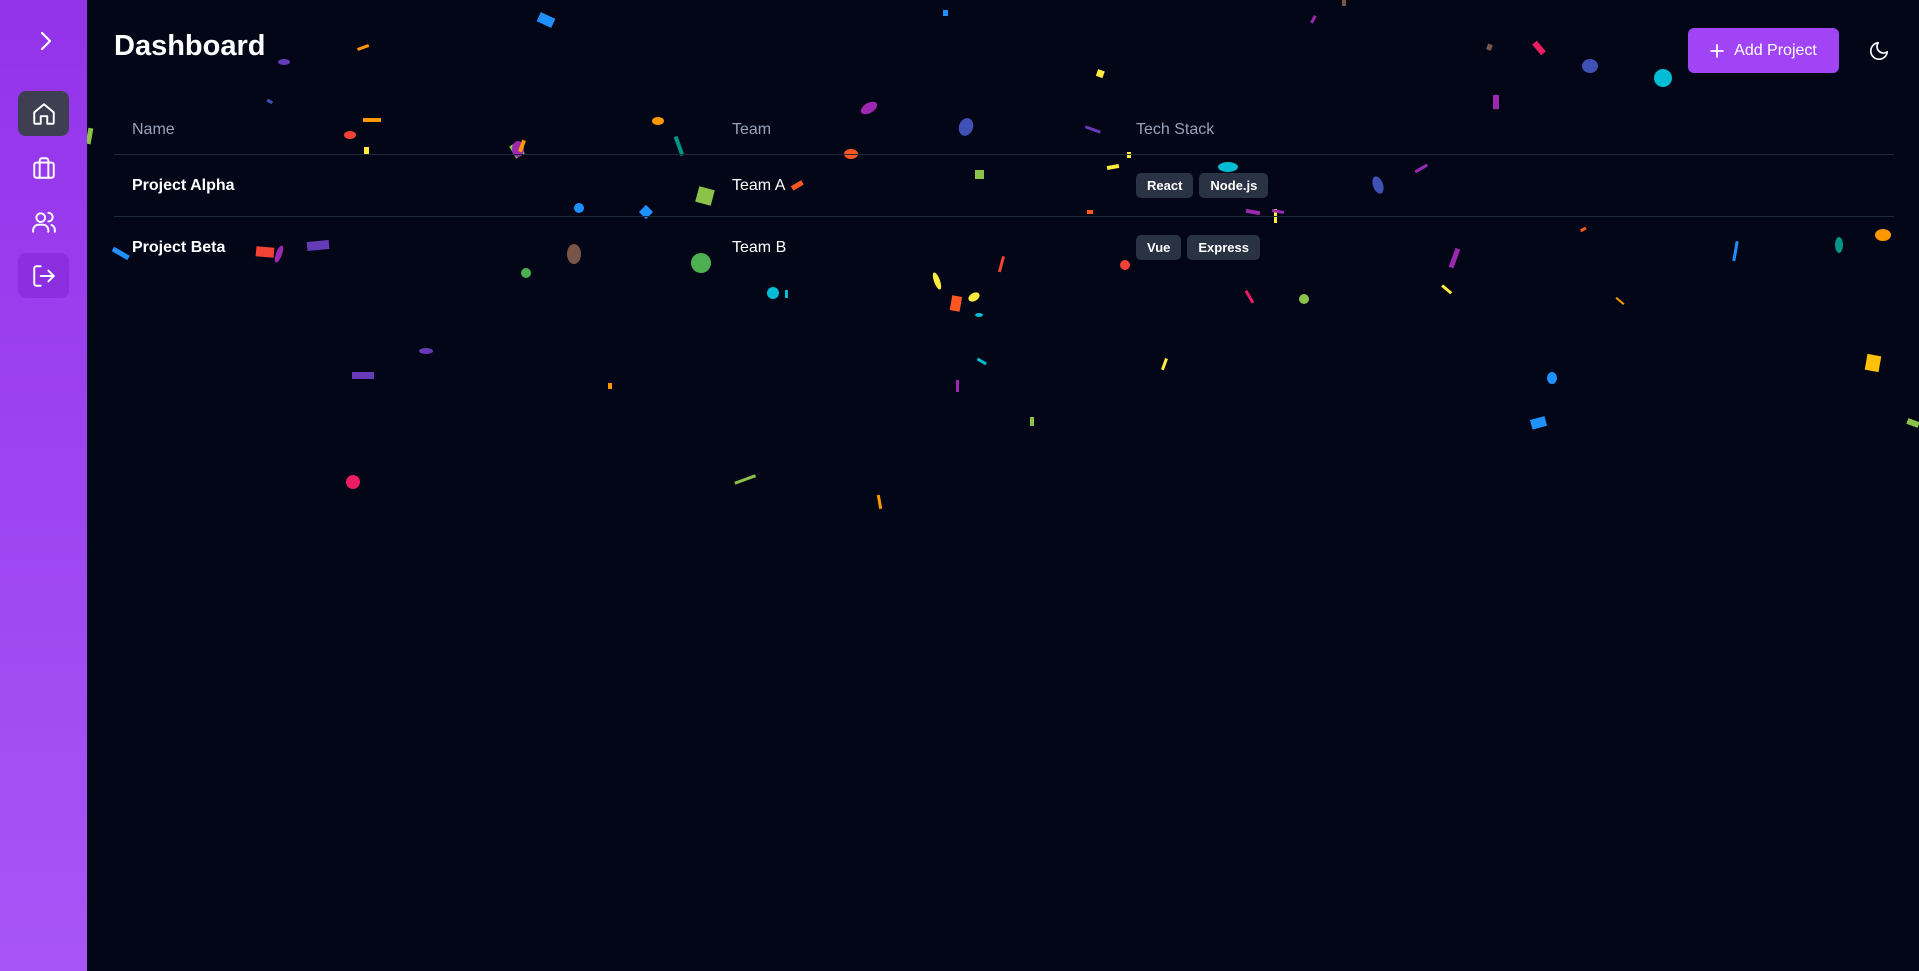 This screenshot has height=971, width=1919. What do you see at coordinates (759, 185) in the screenshot?
I see `project-team: Team A` at bounding box center [759, 185].